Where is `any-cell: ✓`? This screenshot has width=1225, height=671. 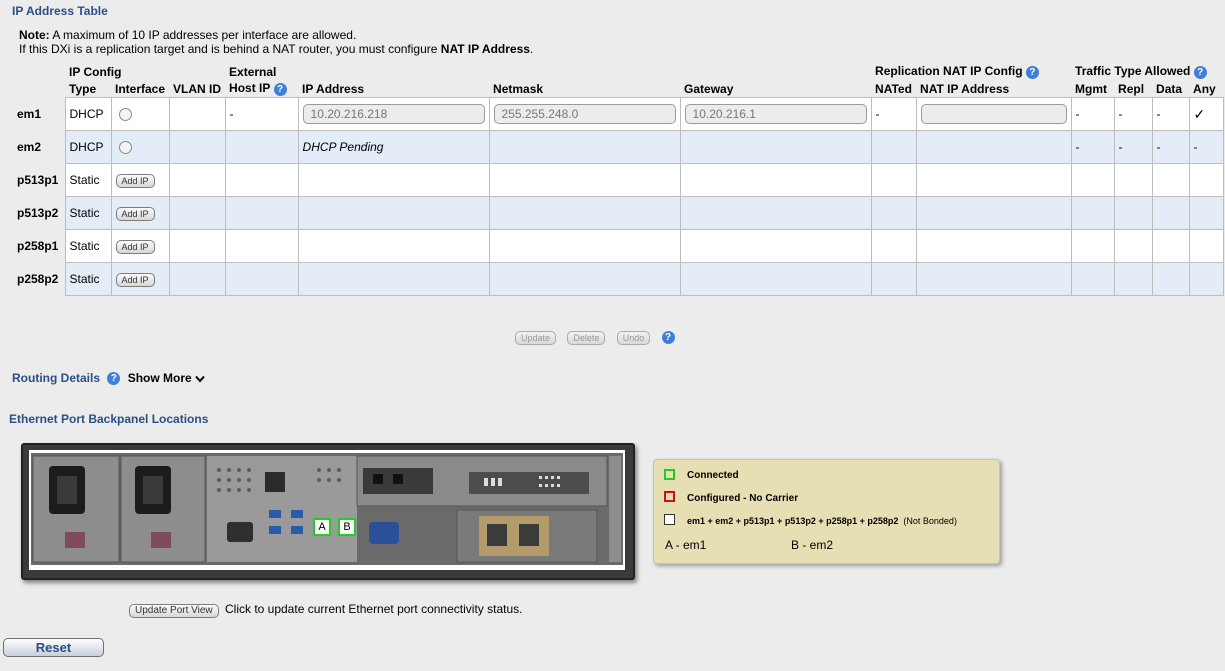 any-cell: ✓ is located at coordinates (1206, 114).